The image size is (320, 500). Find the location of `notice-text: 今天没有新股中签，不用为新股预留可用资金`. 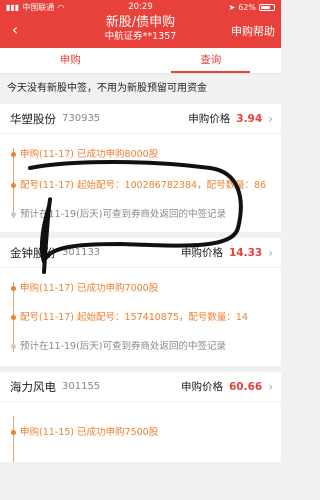

notice-text: 今天没有新股中签，不用为新股预留可用资金 is located at coordinates (107, 88).